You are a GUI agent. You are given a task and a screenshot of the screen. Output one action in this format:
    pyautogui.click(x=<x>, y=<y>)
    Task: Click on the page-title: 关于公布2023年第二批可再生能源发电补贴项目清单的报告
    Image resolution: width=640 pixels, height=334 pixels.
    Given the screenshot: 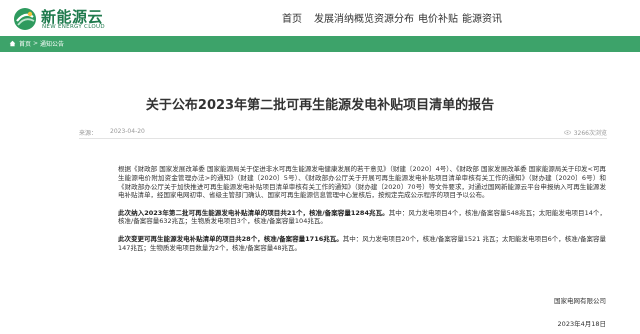 What is the action you would take?
    pyautogui.click(x=320, y=105)
    